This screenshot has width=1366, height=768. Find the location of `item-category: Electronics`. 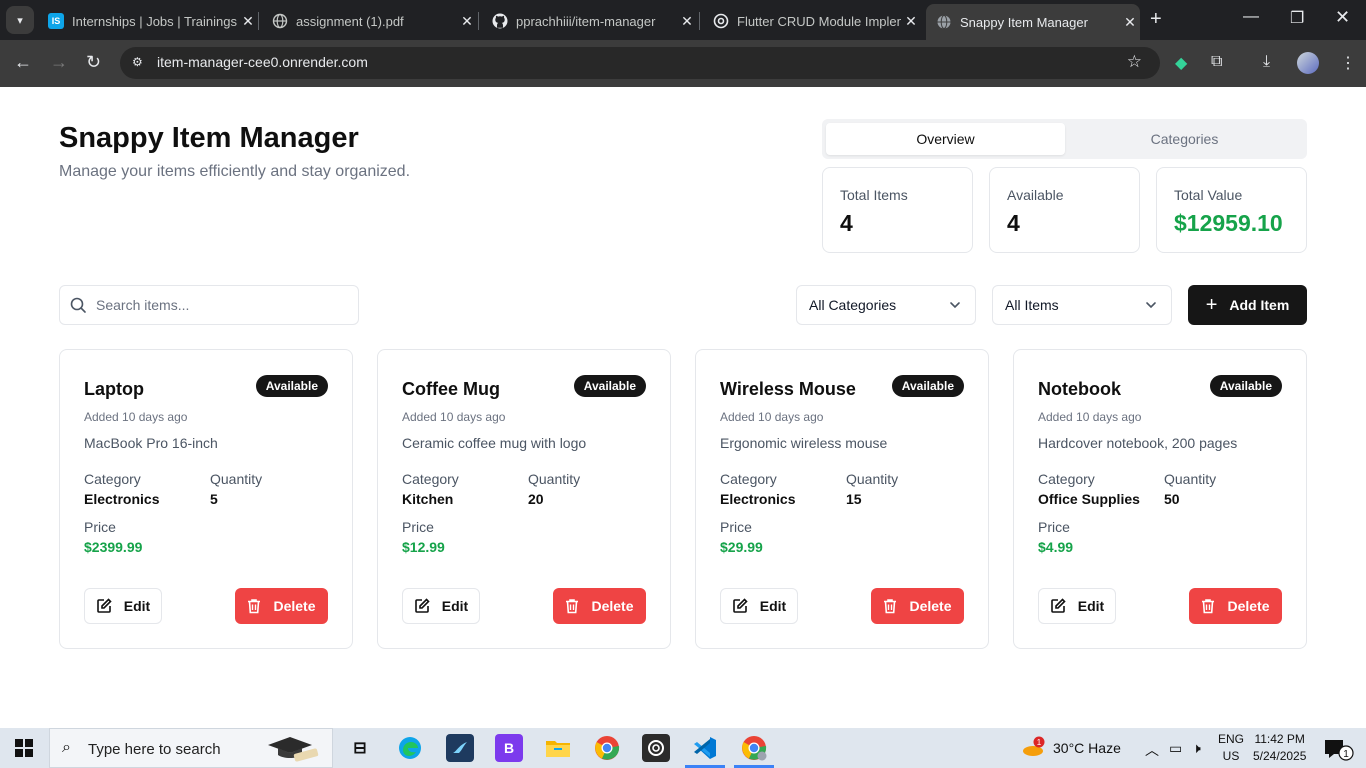

item-category: Electronics is located at coordinates (122, 499).